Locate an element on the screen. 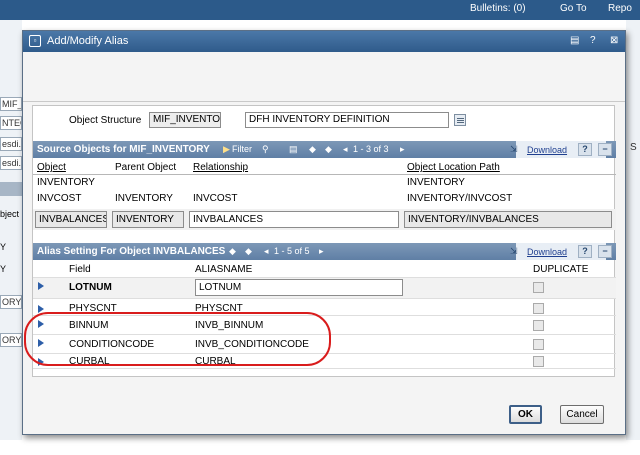 The width and height of the screenshot is (640, 455). filter-link: Filter is located at coordinates (242, 149).